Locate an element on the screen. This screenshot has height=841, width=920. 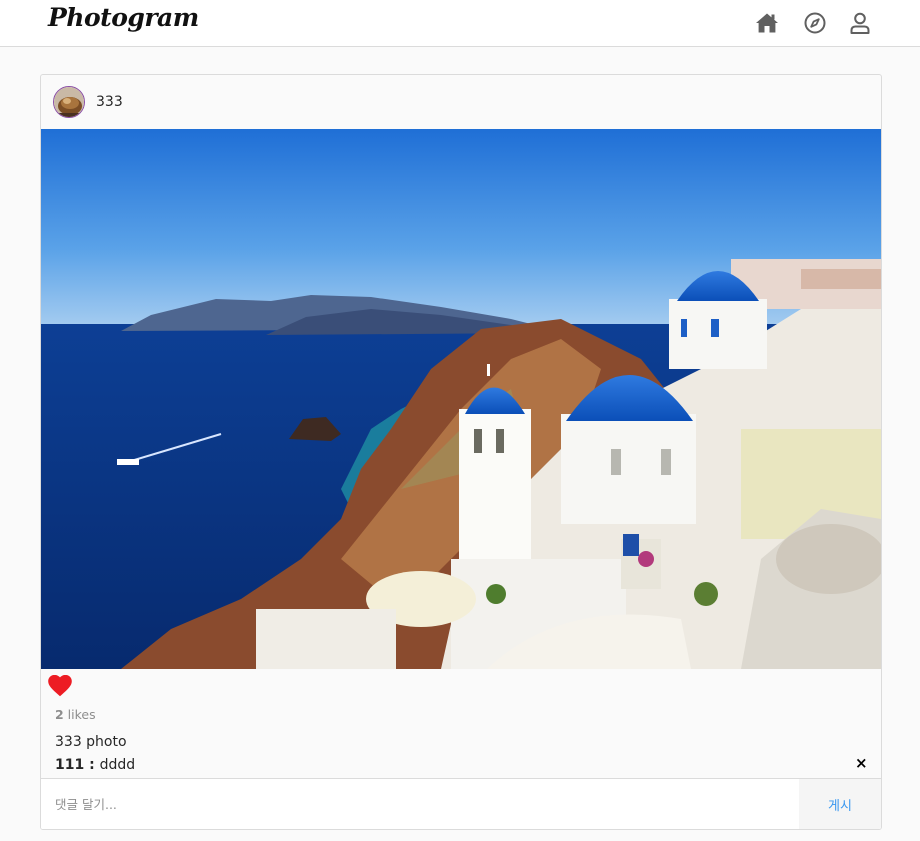
comment-item: 111 : dddd is located at coordinates (95, 765).